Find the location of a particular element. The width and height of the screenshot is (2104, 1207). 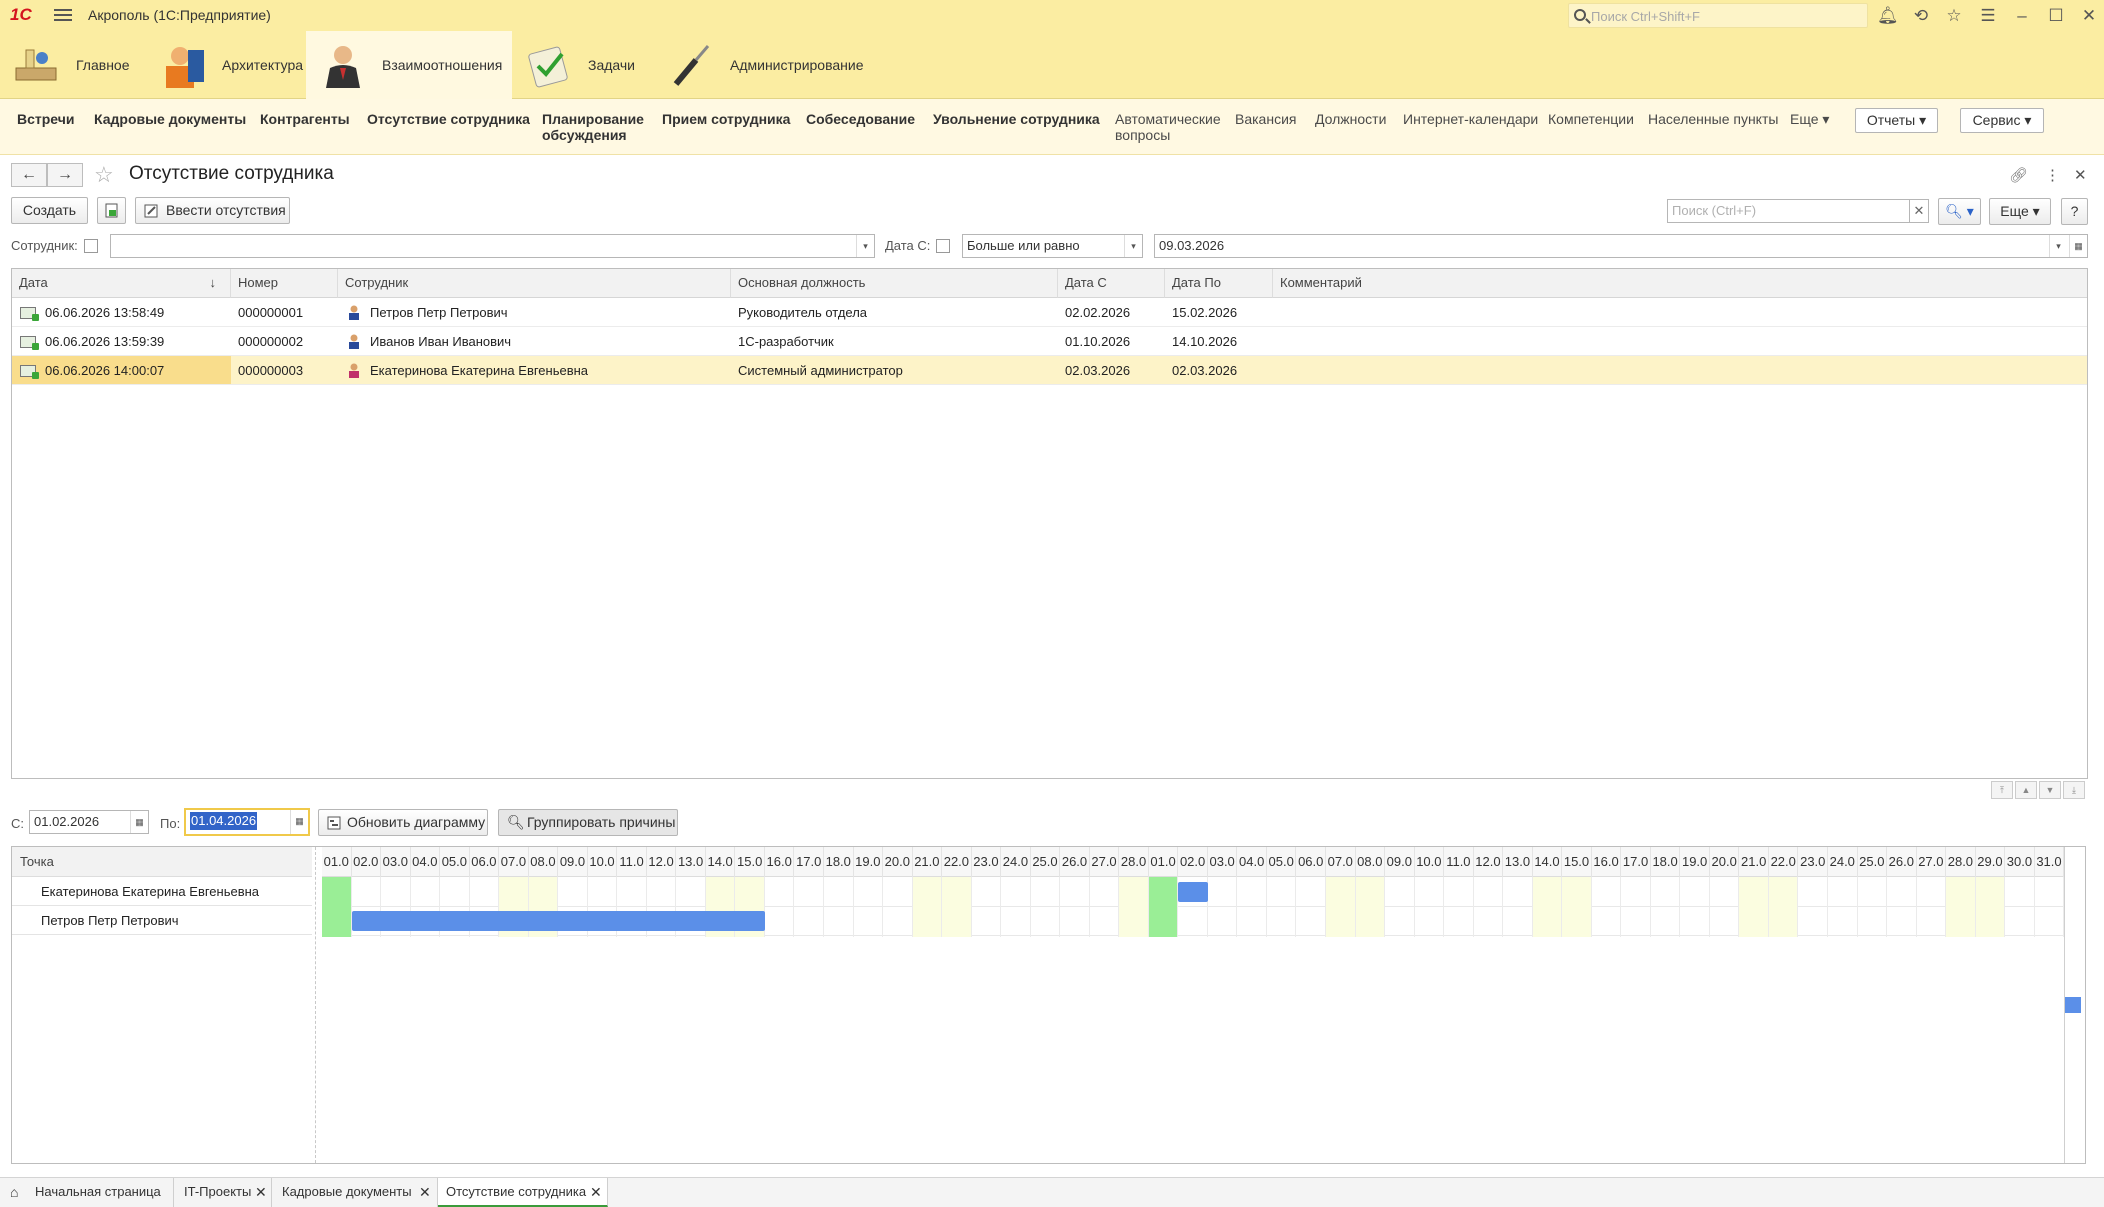

section-tasks: Задачи is located at coordinates (582, 65).